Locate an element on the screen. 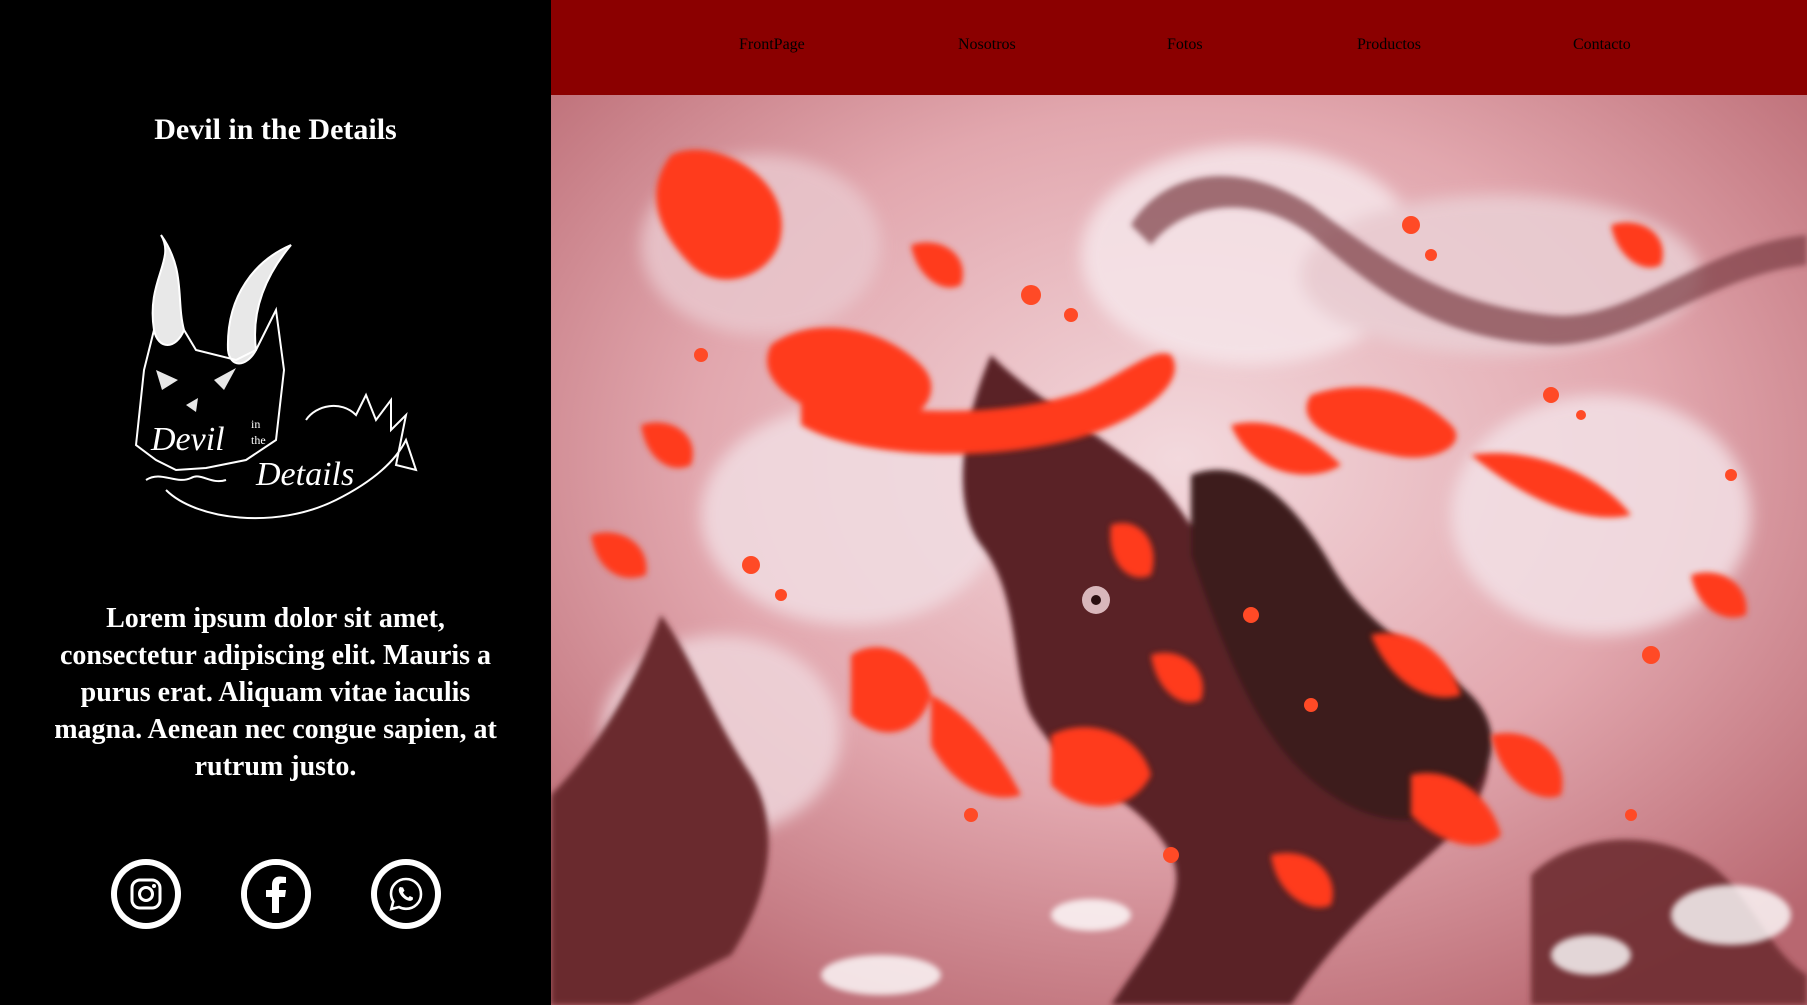 This screenshot has width=1807, height=1005. logo-word-in: in is located at coordinates (255, 424).